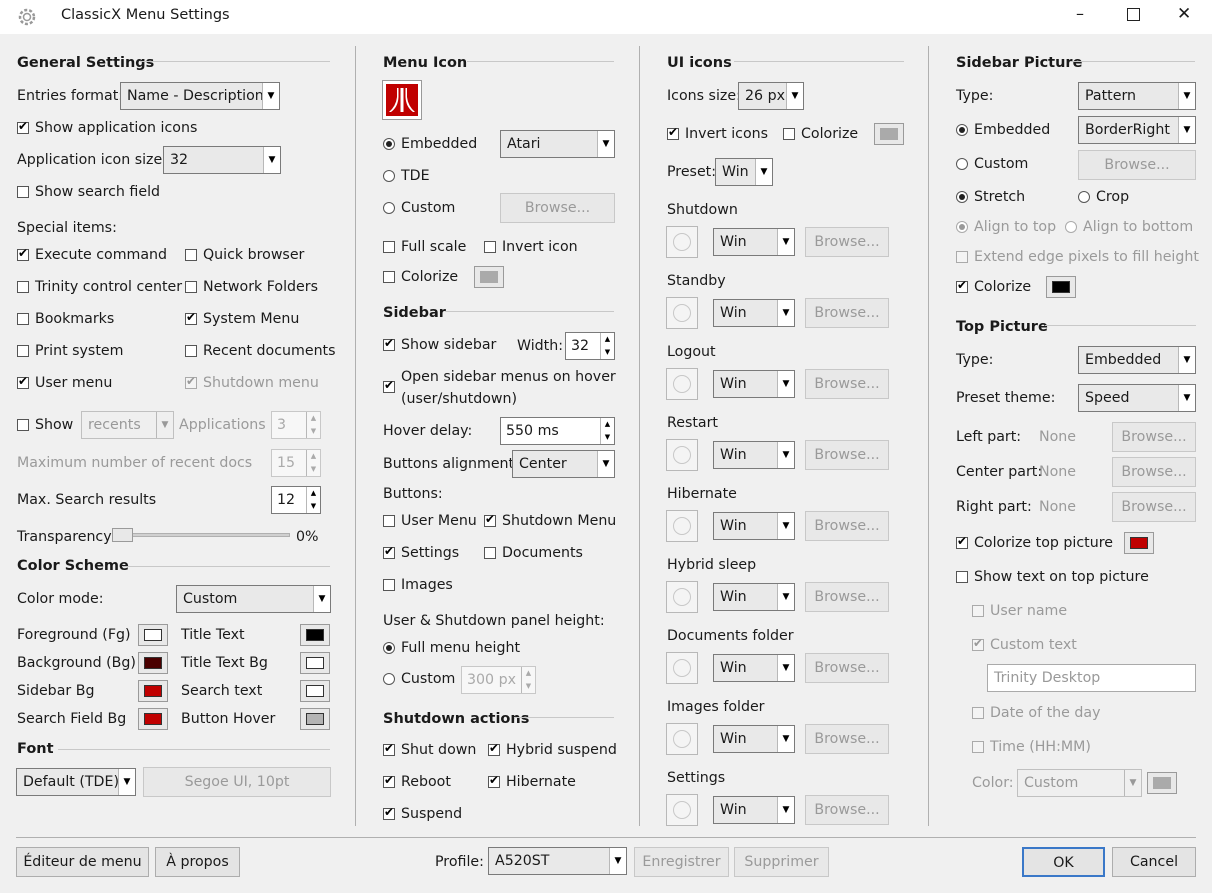 This screenshot has width=1212, height=893. What do you see at coordinates (389, 748) in the screenshot?
I see `shut-down-checkbox` at bounding box center [389, 748].